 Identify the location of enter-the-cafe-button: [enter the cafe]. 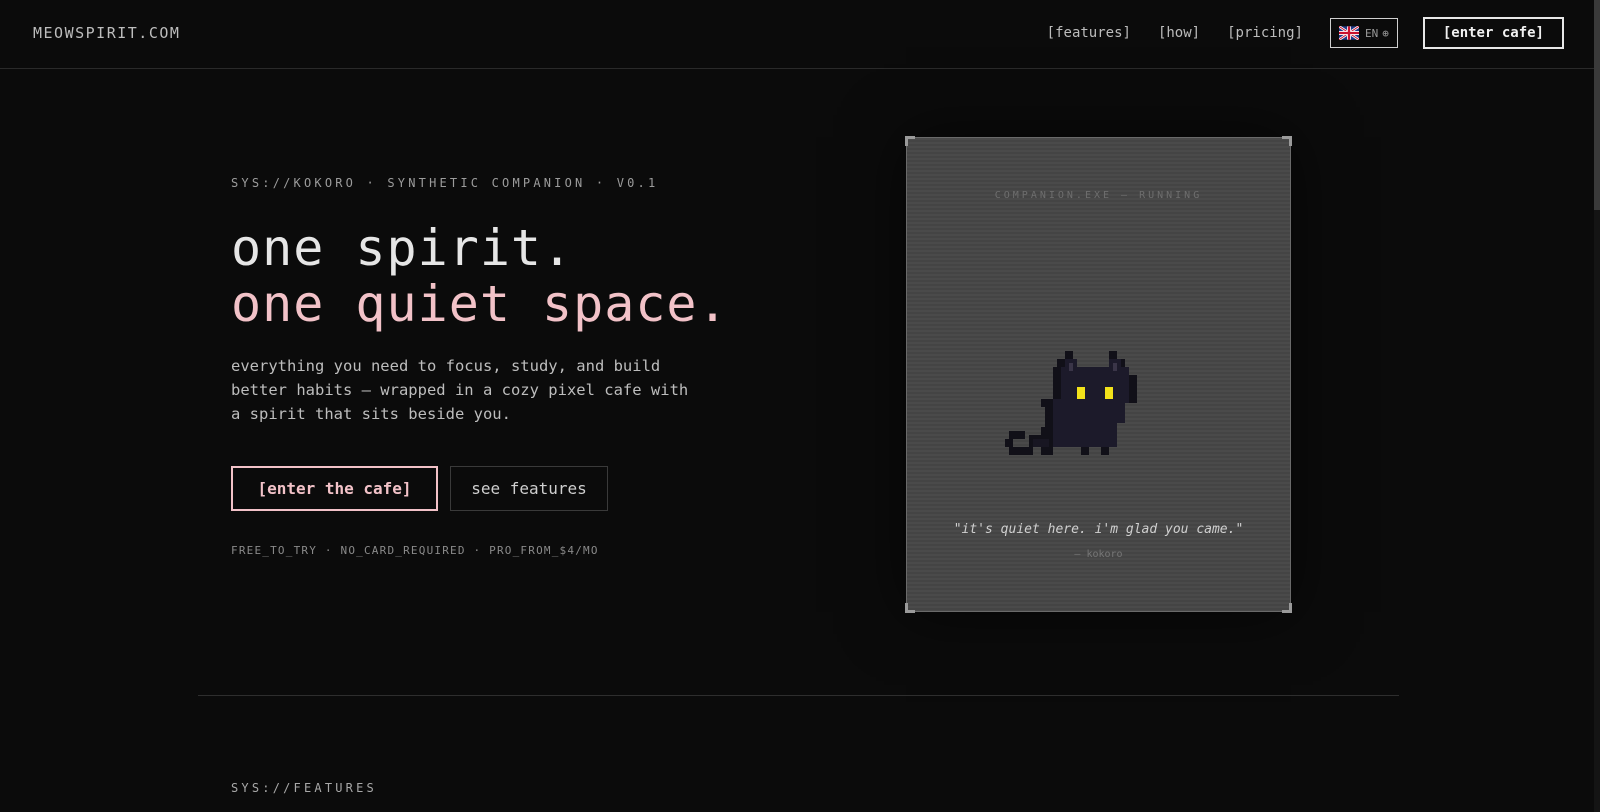
(334, 488).